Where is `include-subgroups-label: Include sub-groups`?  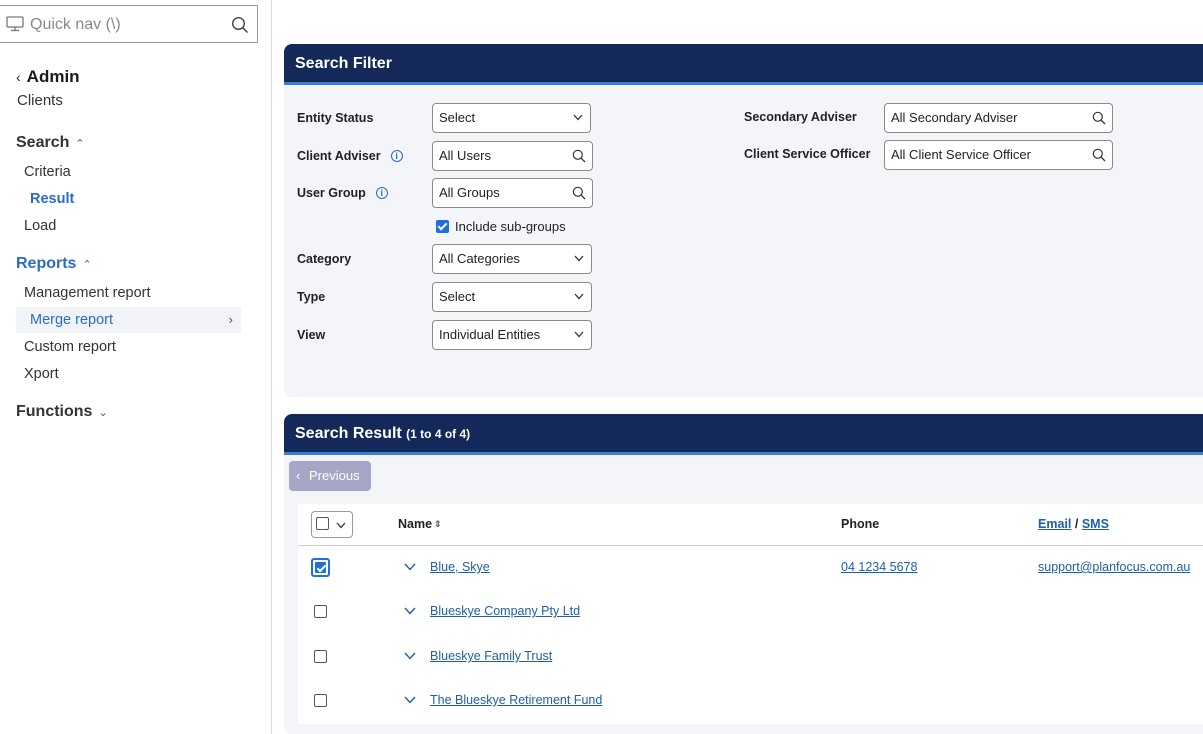 include-subgroups-label: Include sub-groups is located at coordinates (510, 226).